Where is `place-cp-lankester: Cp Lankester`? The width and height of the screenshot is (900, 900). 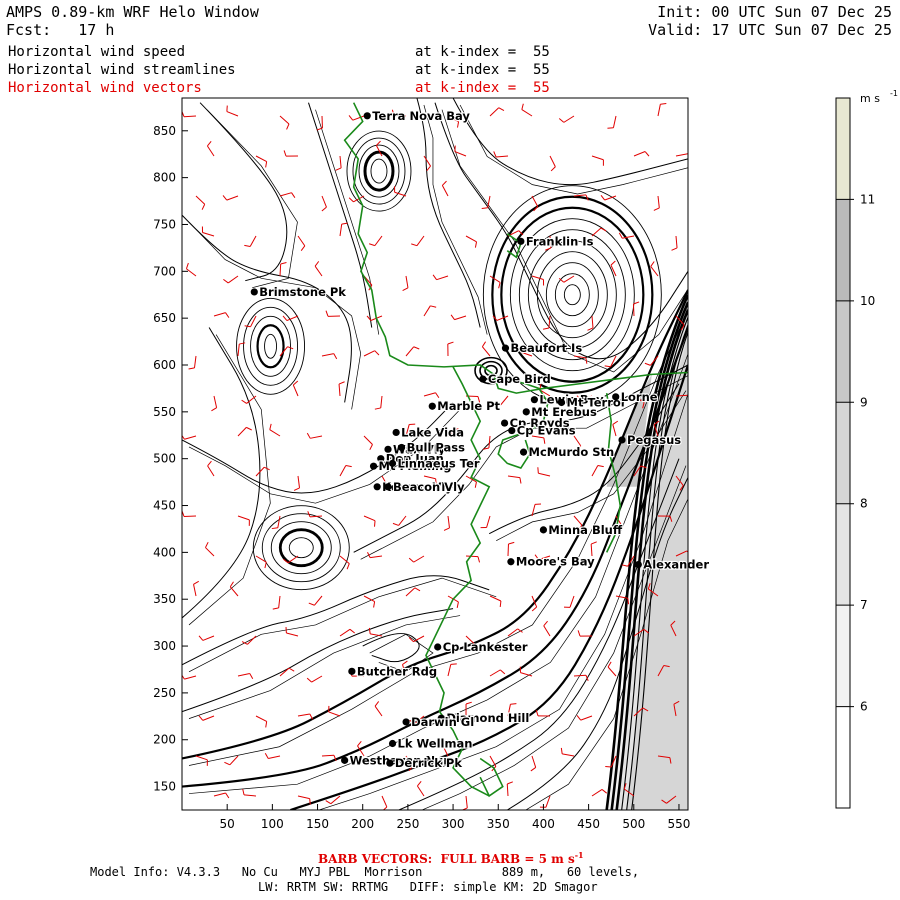
place-cp-lankester: Cp Lankester is located at coordinates (481, 647).